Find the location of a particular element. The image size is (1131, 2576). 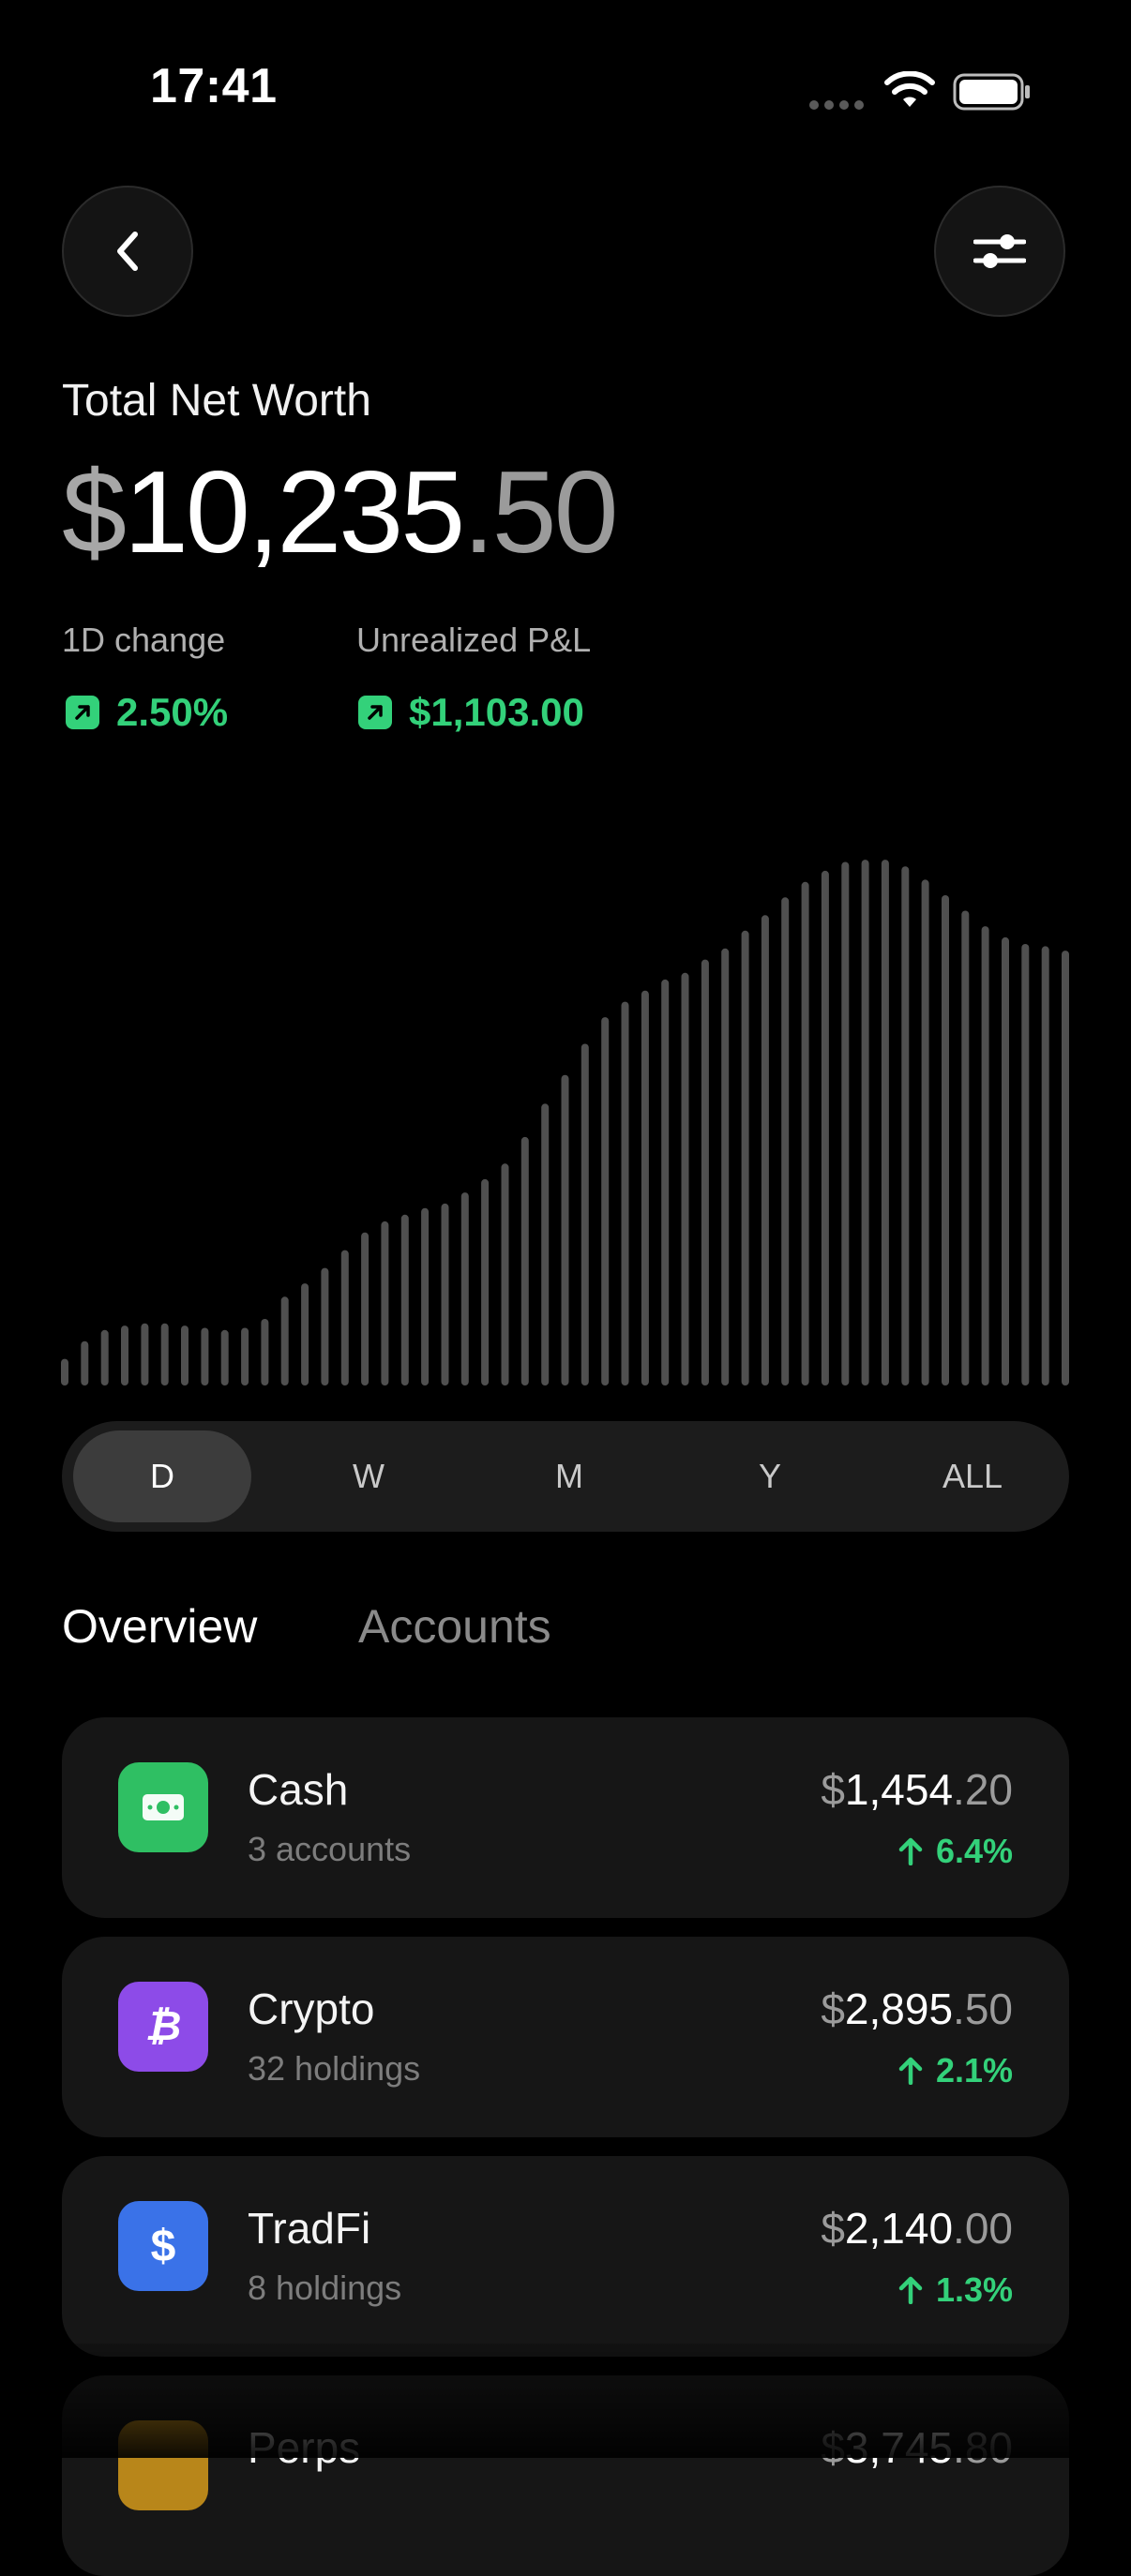

battery-icon is located at coordinates (992, 92).